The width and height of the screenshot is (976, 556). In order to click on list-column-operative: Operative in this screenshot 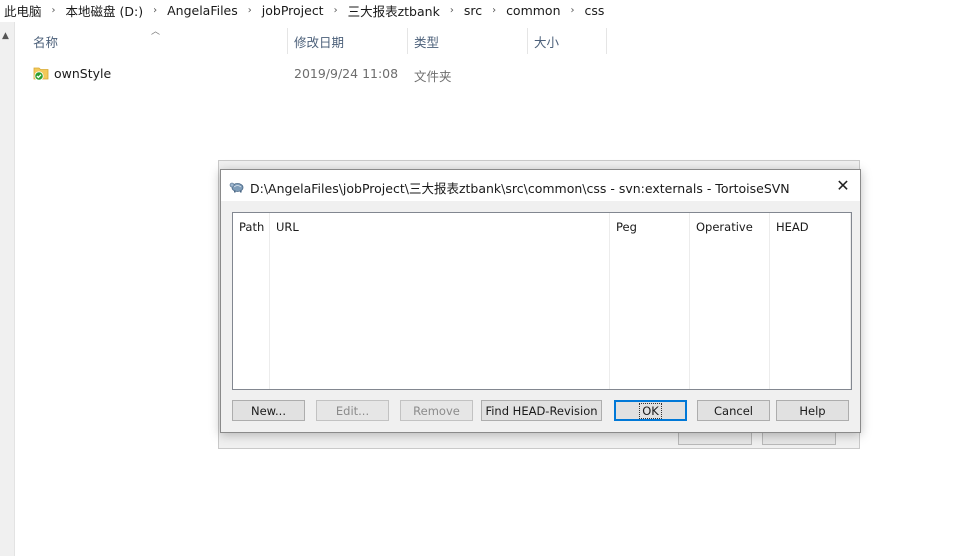, I will do `click(730, 301)`.